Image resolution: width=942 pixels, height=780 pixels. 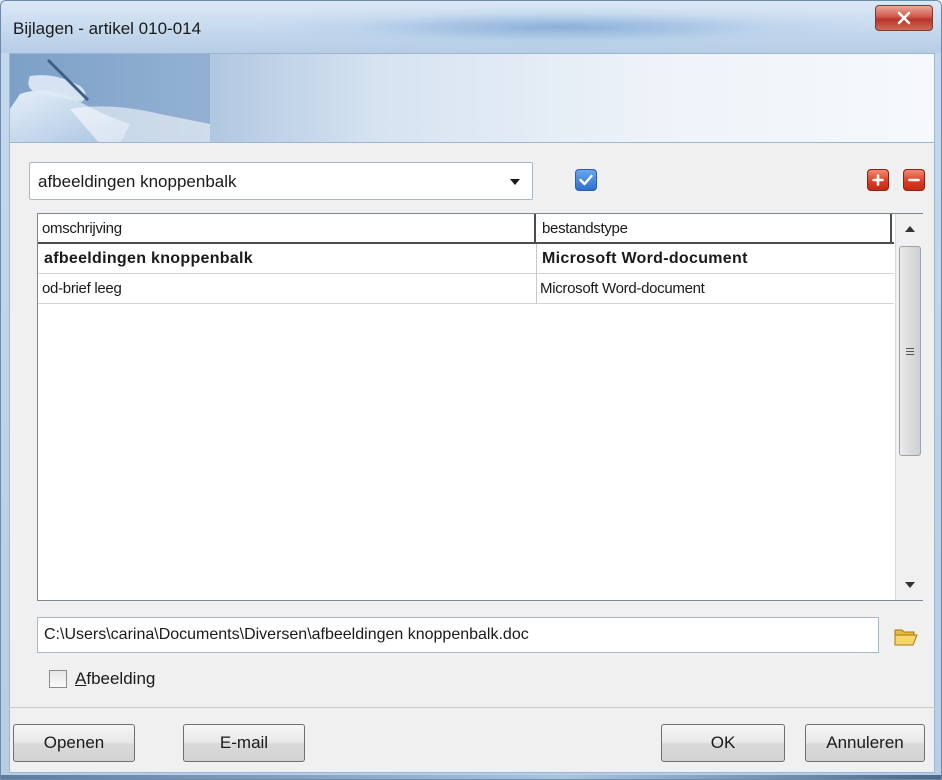 I want to click on attachment-selector-value: afbeeldingen knoppenbalk, so click(x=137, y=181).